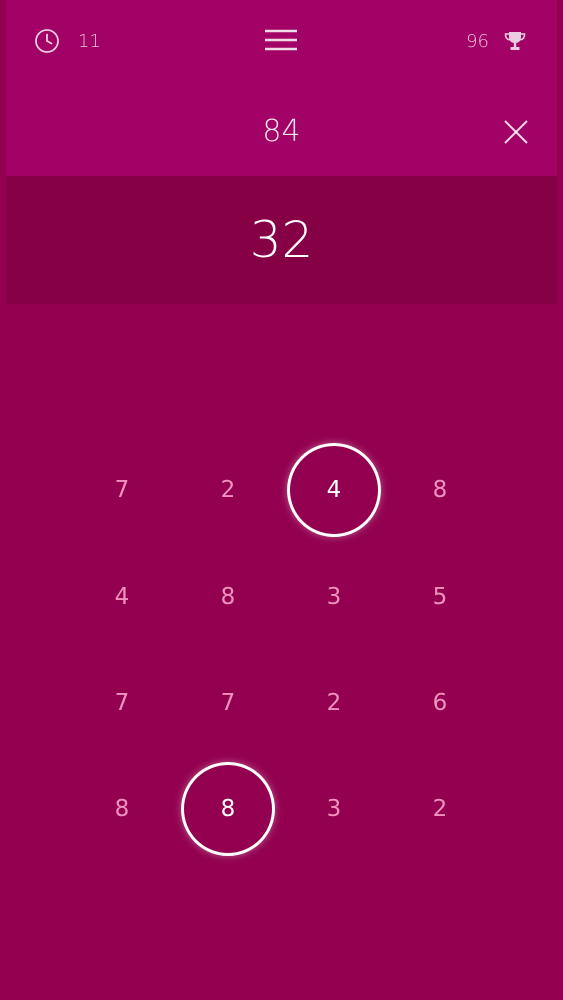 The width and height of the screenshot is (563, 1000). I want to click on grid-cell-selected: 4, so click(334, 490).